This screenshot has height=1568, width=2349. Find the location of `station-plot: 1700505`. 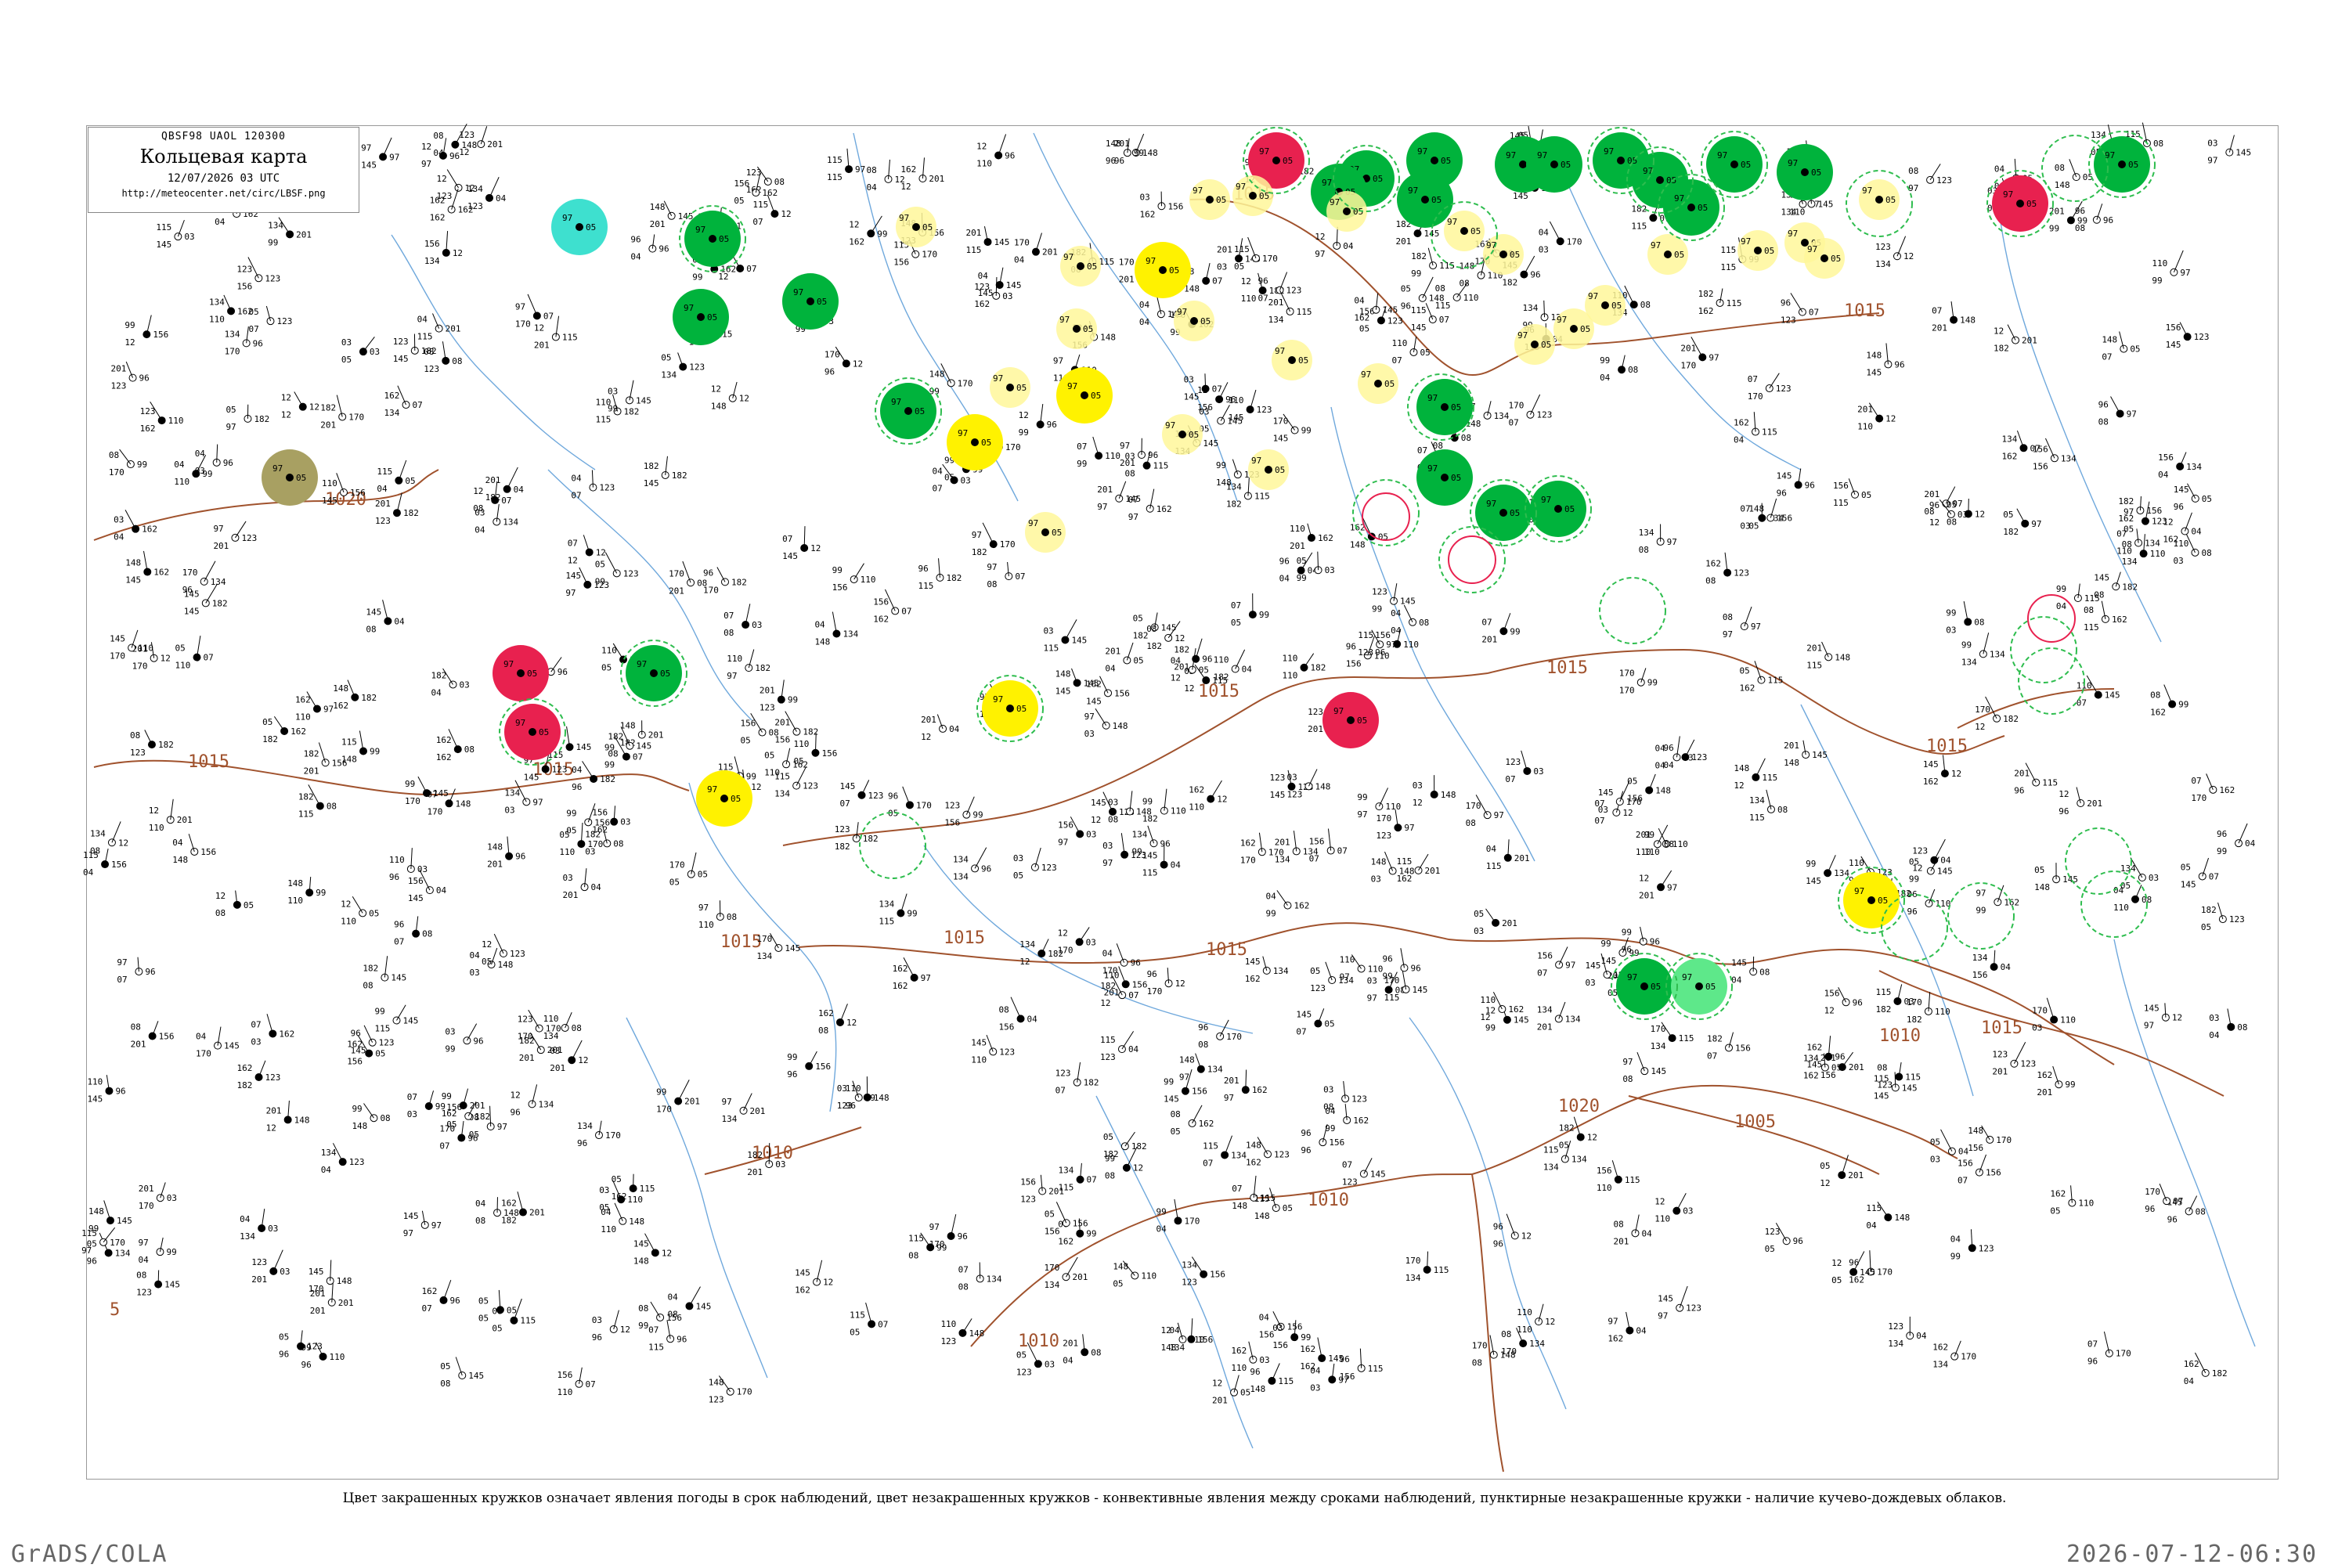

station-plot: 1700505 is located at coordinates (689, 870).